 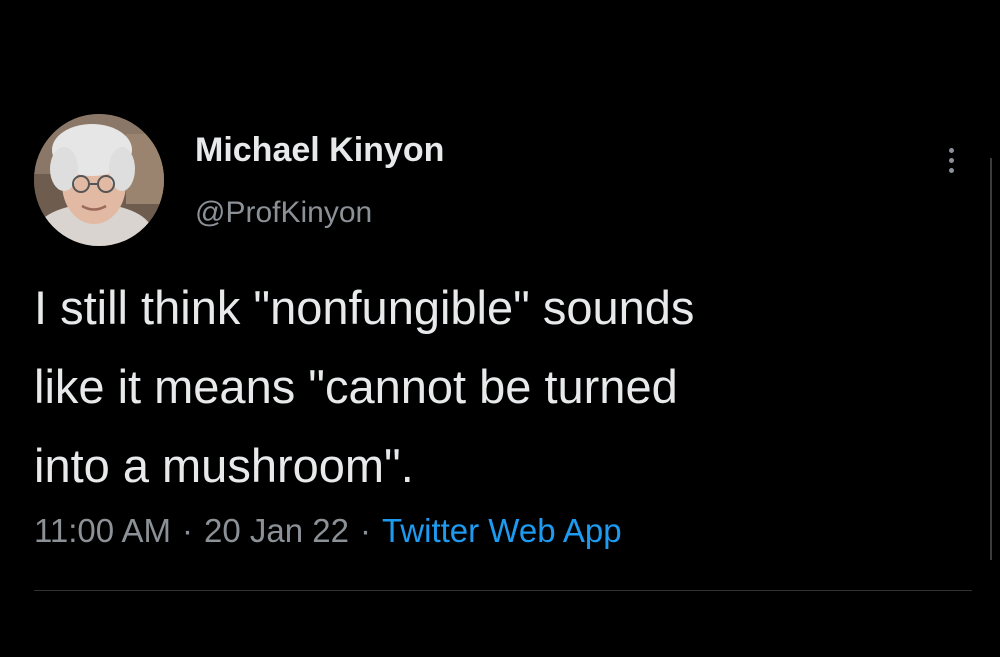 I want to click on avatar, so click(x=99, y=180).